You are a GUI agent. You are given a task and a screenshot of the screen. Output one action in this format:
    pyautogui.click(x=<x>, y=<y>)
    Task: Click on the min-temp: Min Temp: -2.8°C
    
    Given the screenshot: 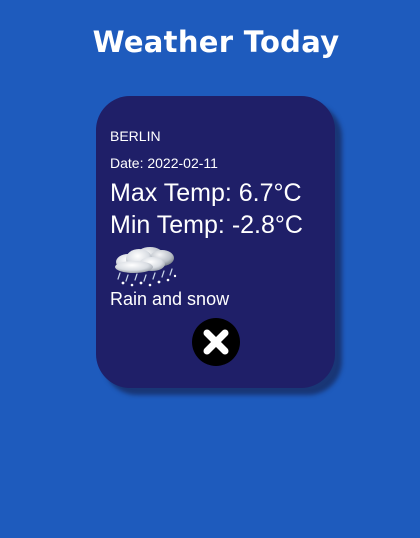 What is the action you would take?
    pyautogui.click(x=206, y=225)
    